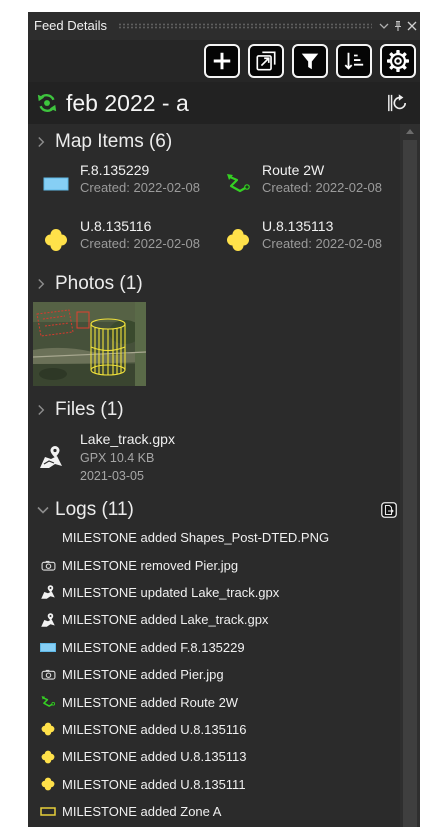 The image size is (426, 827). I want to click on close-icon, so click(412, 26).